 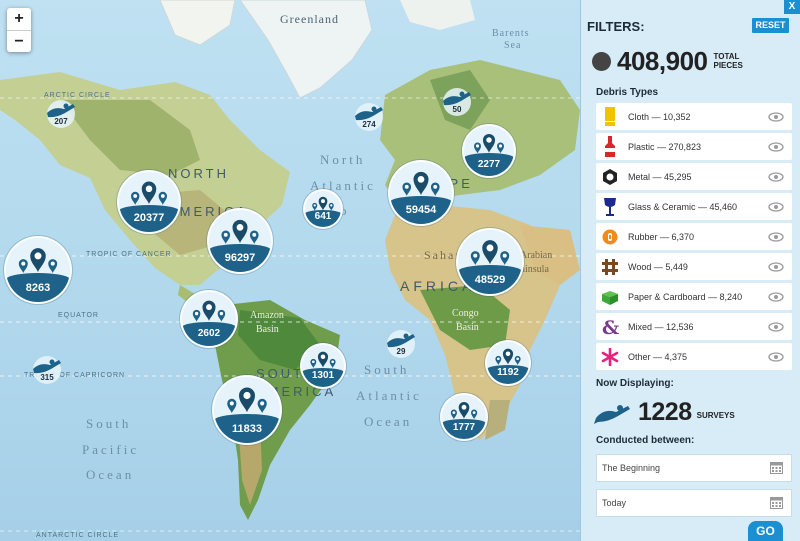 I want to click on cluster-marker-africa: 48529, so click(x=490, y=262).